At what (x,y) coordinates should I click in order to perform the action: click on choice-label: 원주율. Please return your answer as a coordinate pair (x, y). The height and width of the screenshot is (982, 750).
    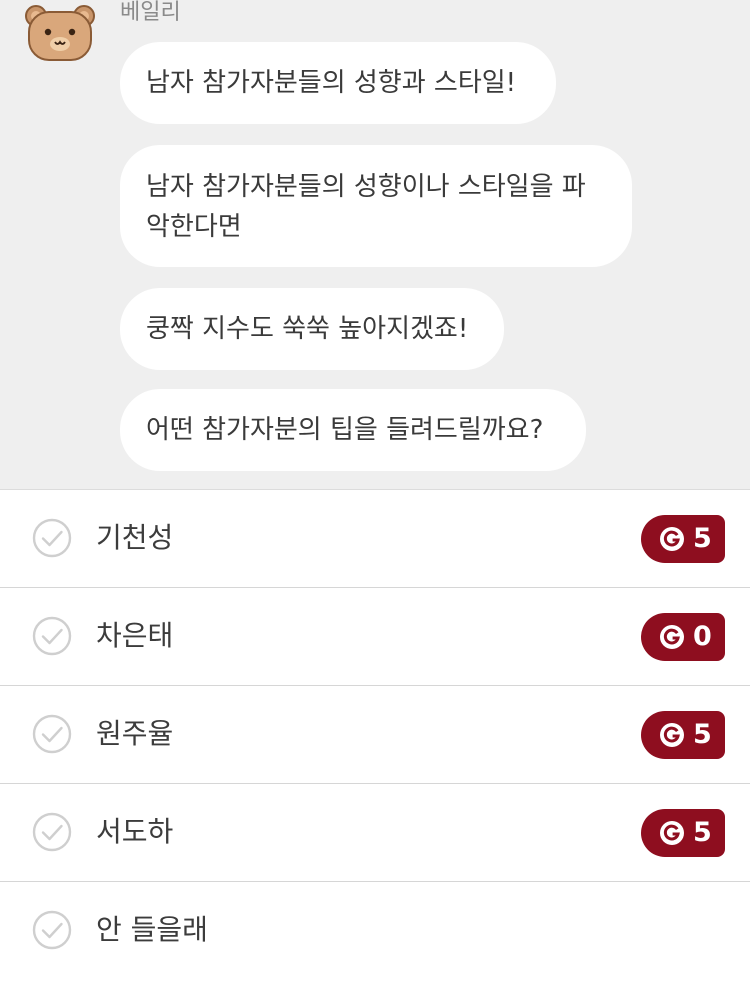
    Looking at the image, I should click on (135, 733).